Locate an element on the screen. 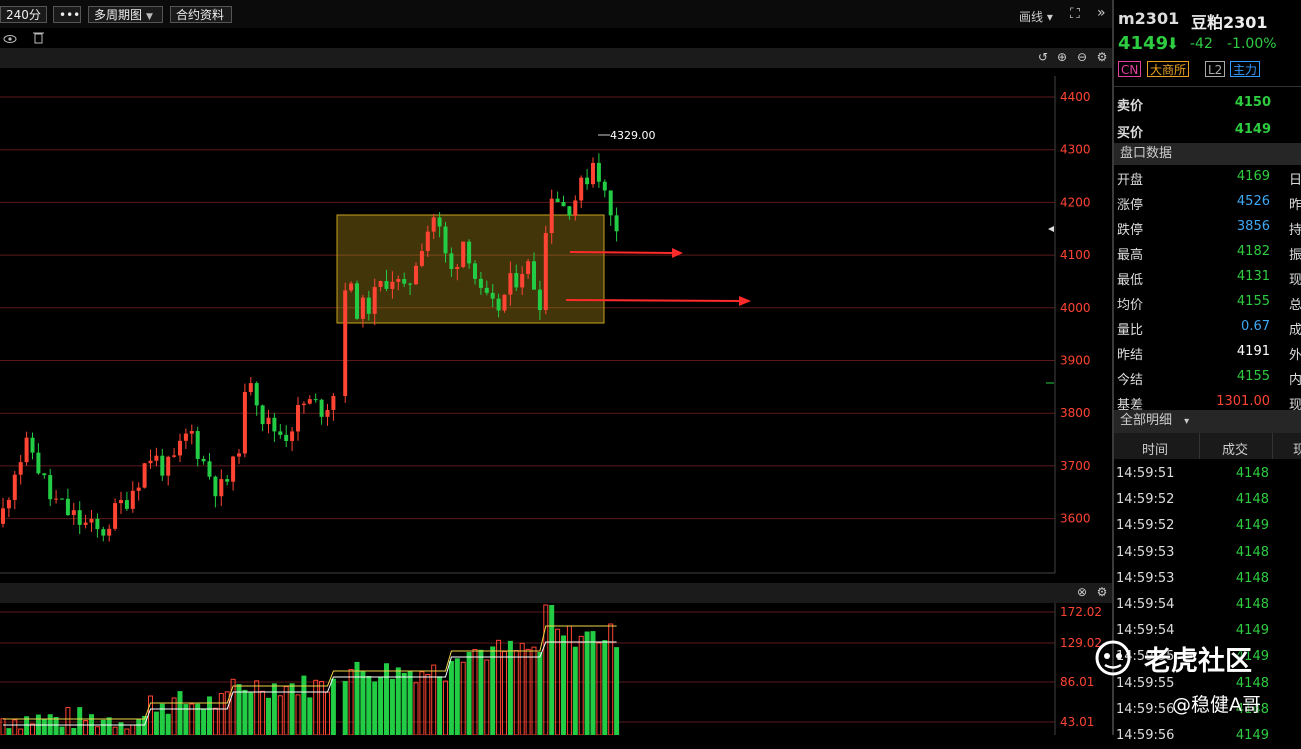 The image size is (1301, 749). quote-value: 4526 is located at coordinates (1253, 201).